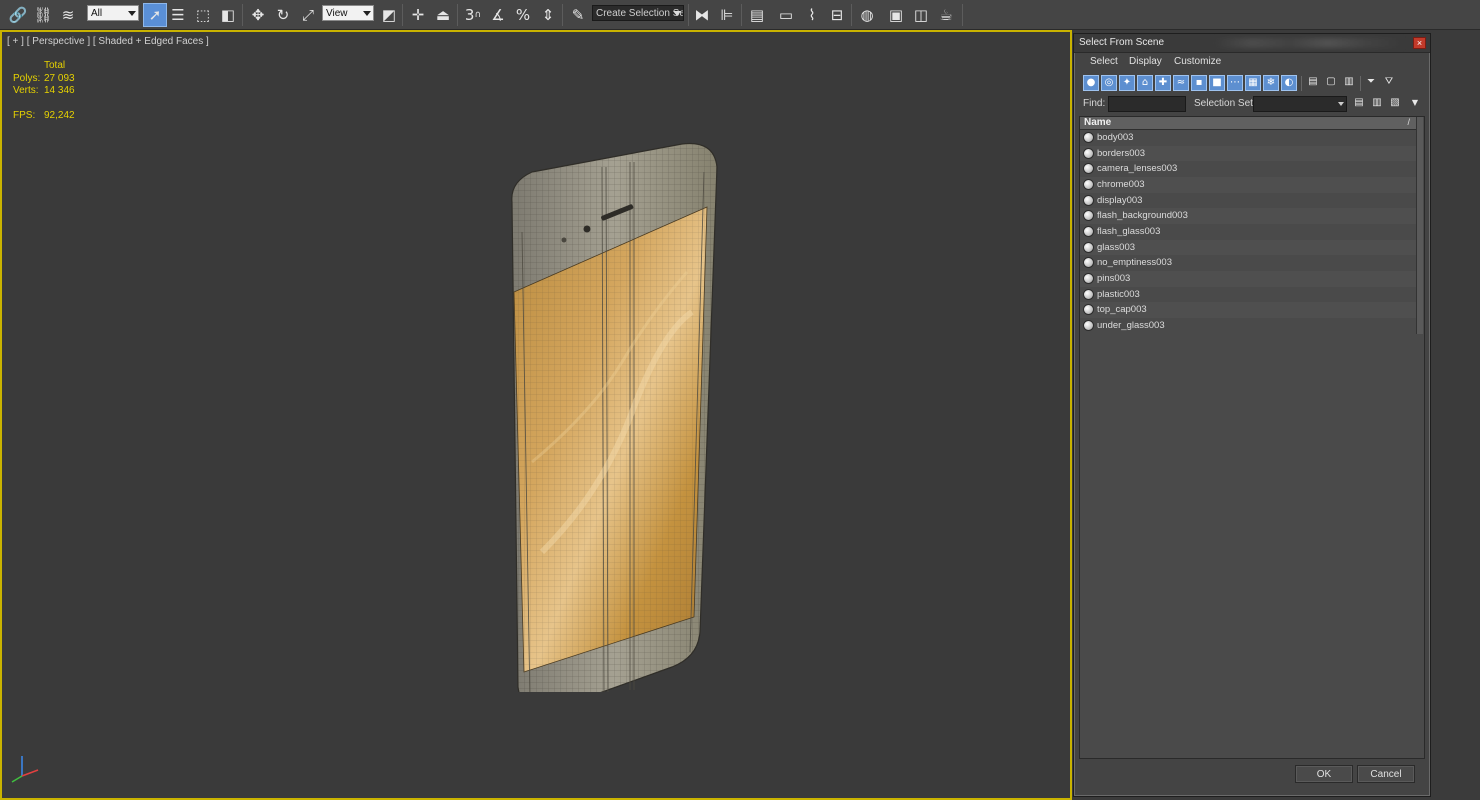  Describe the element at coordinates (1109, 83) in the screenshot. I see `display-shapes-icon: ◎` at that location.